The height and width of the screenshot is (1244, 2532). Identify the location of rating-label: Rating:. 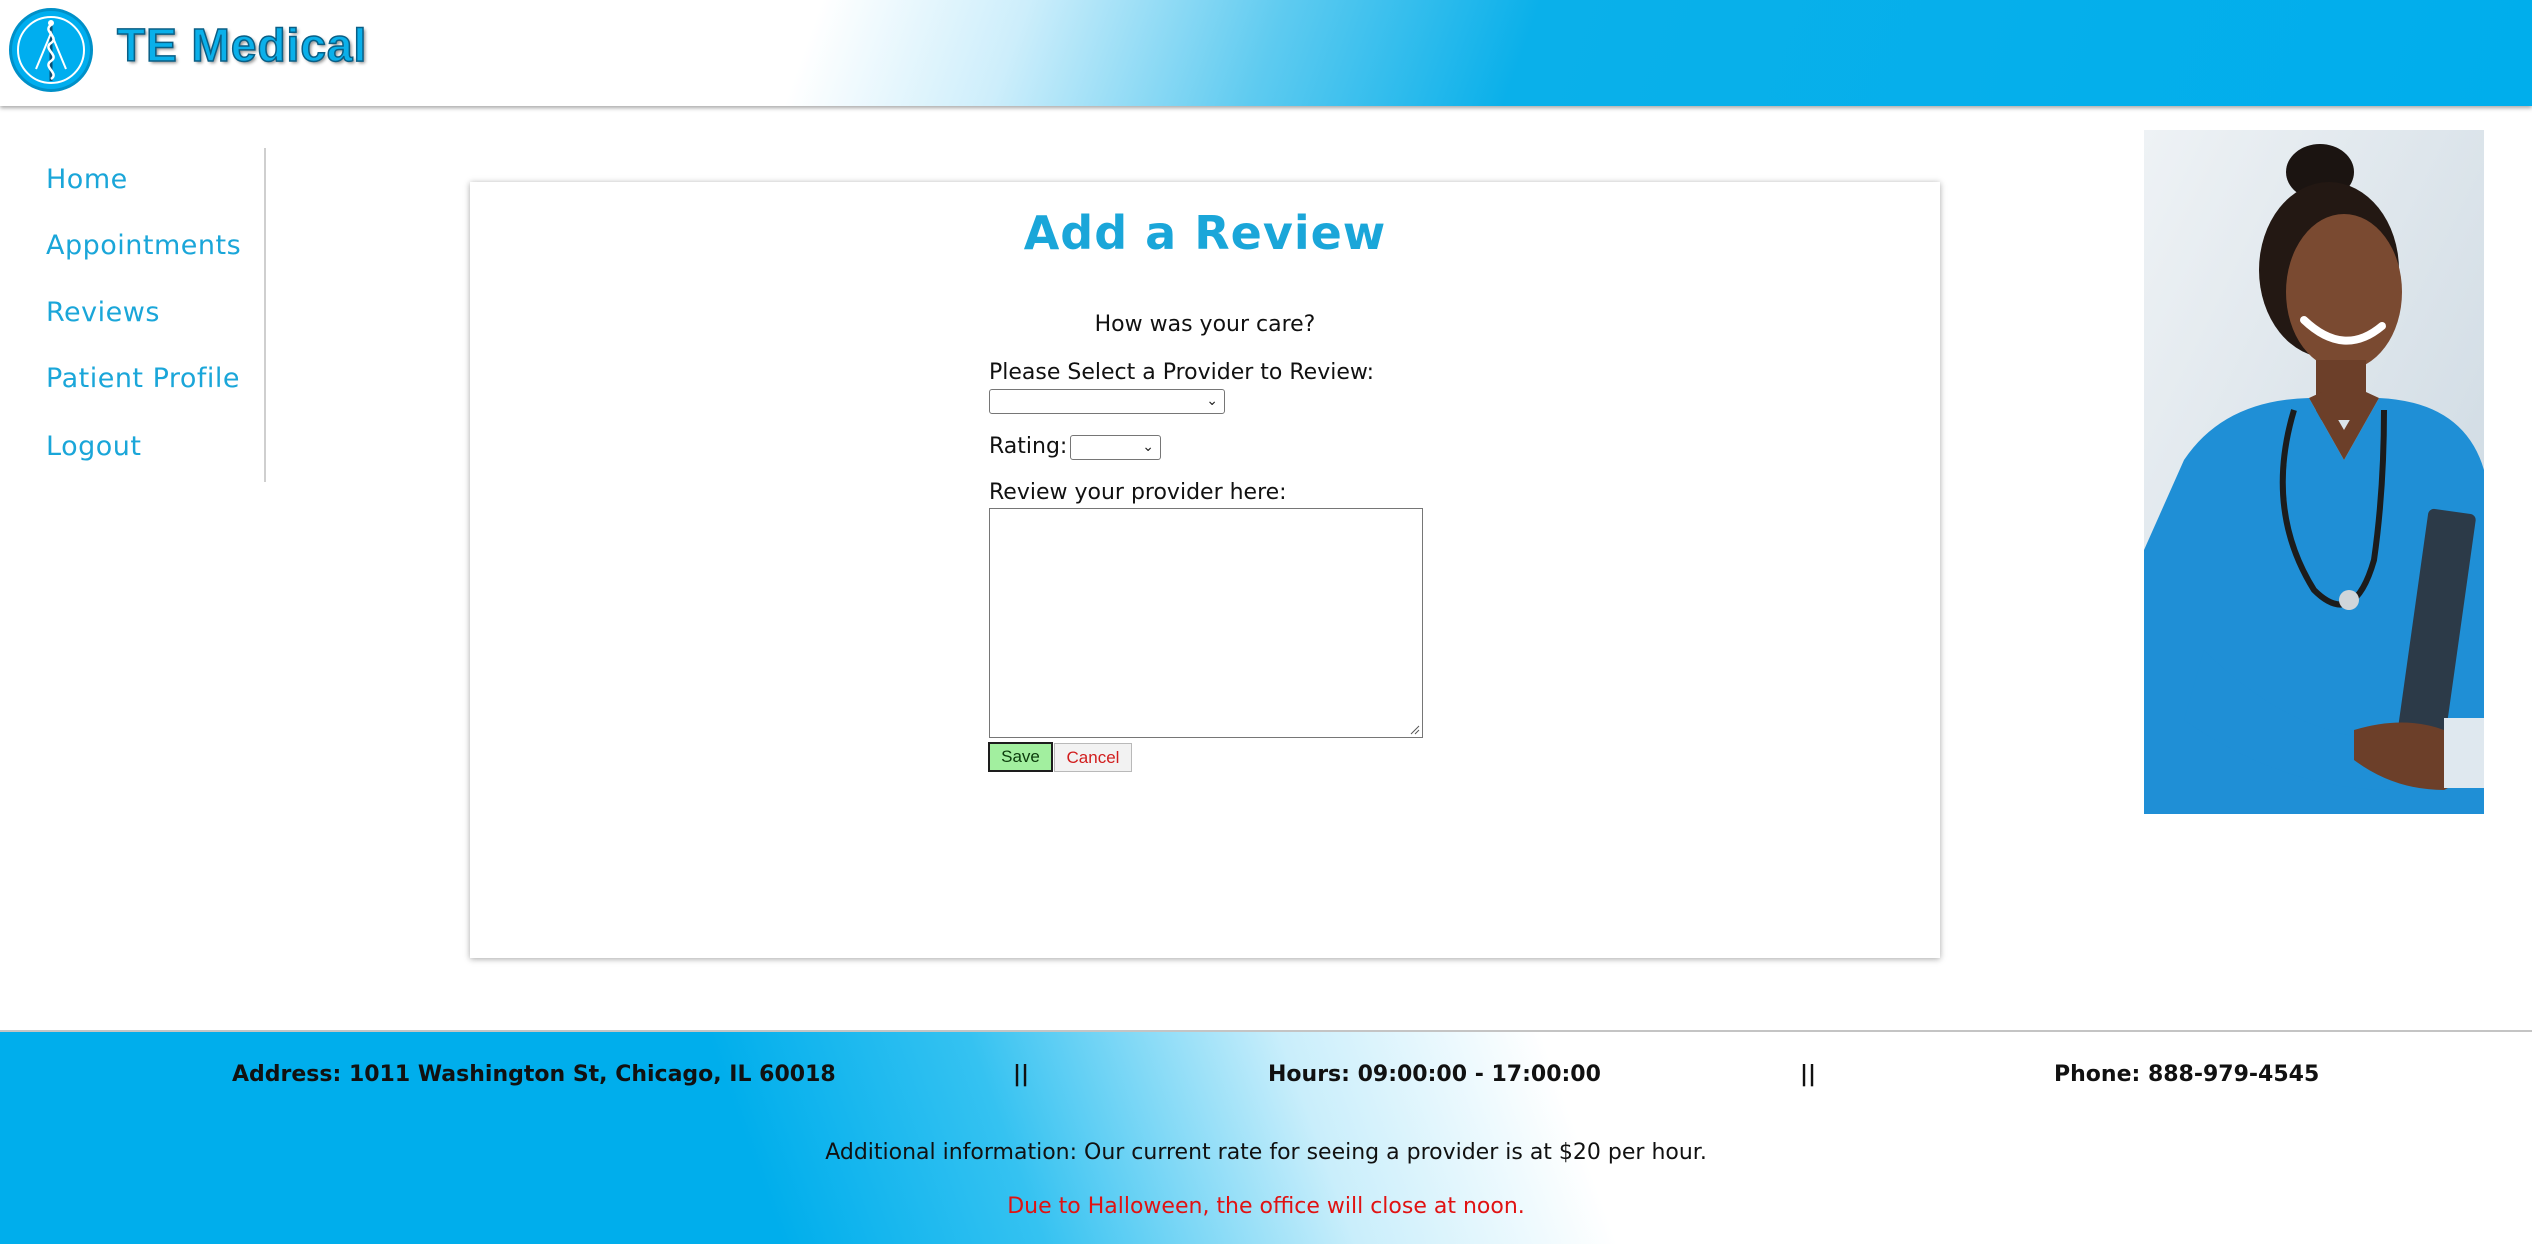
(1028, 446).